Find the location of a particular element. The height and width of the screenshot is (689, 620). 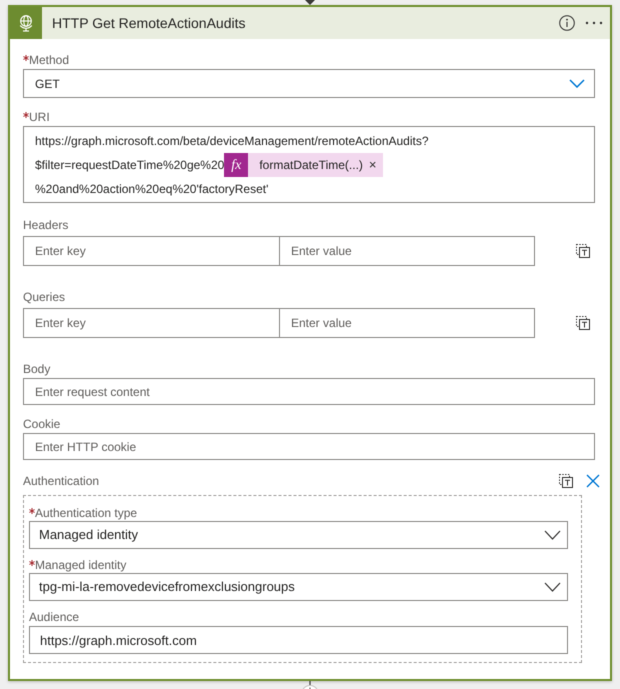

field-label: Authentication type is located at coordinates (86, 513).